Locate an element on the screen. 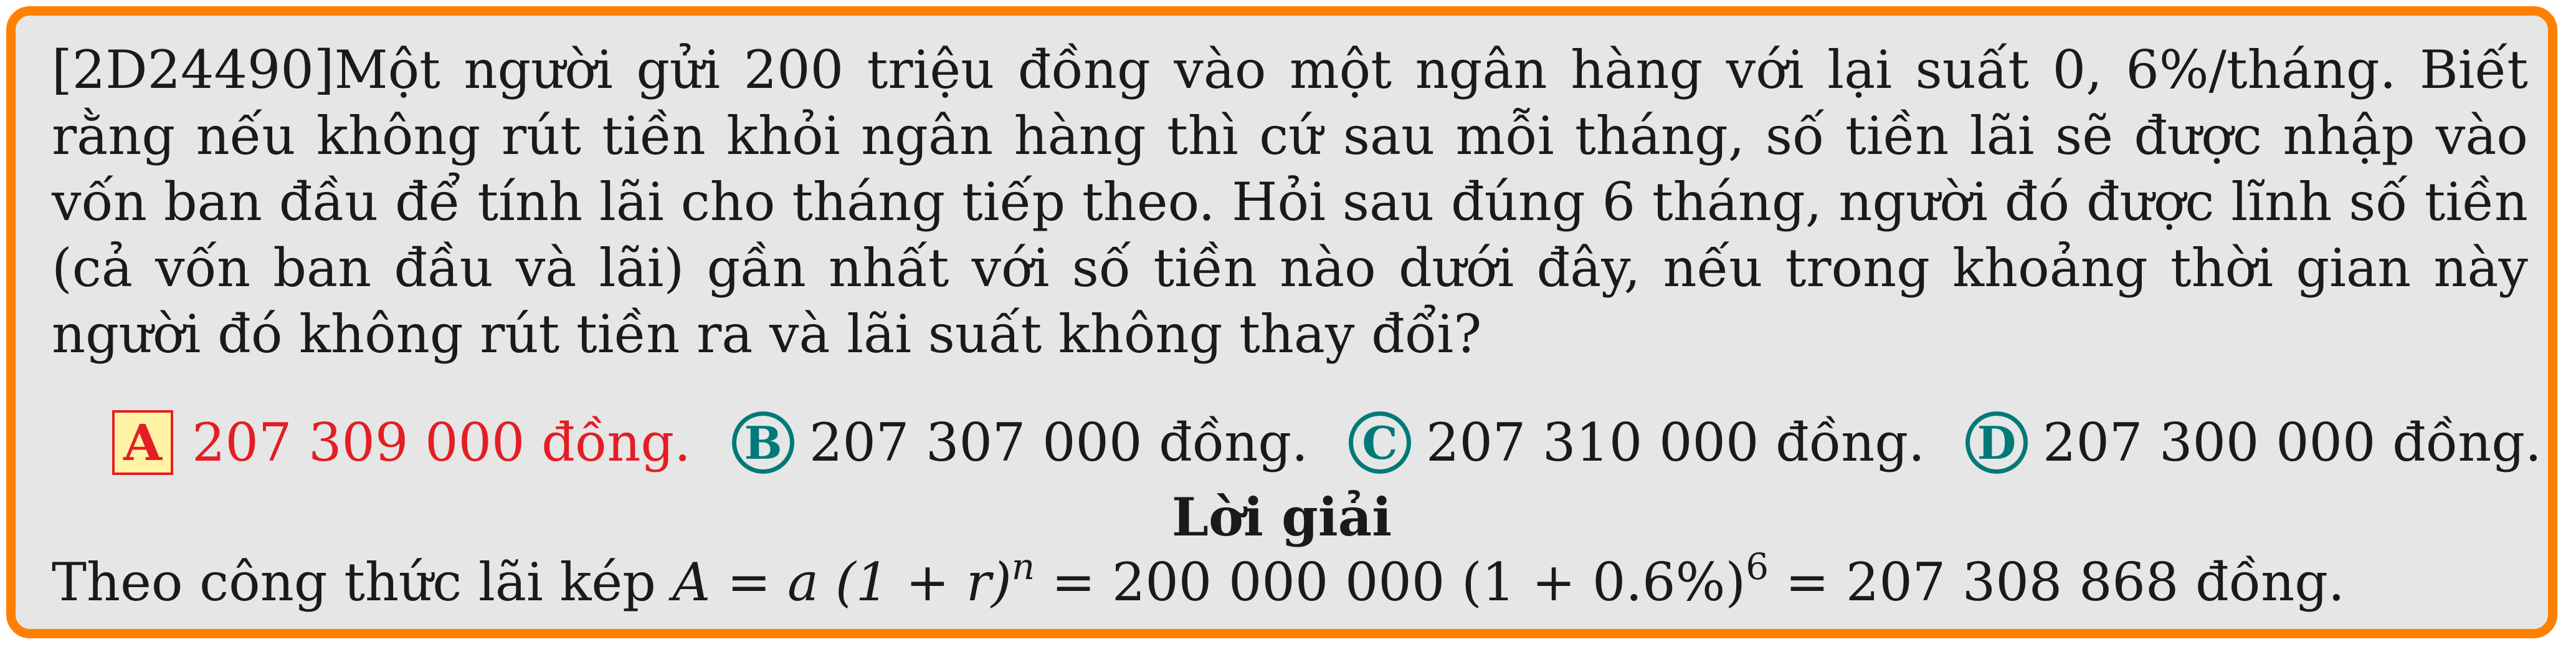 Image resolution: width=2576 pixels, height=657 pixels. choice-c-badge: C is located at coordinates (1380, 442).